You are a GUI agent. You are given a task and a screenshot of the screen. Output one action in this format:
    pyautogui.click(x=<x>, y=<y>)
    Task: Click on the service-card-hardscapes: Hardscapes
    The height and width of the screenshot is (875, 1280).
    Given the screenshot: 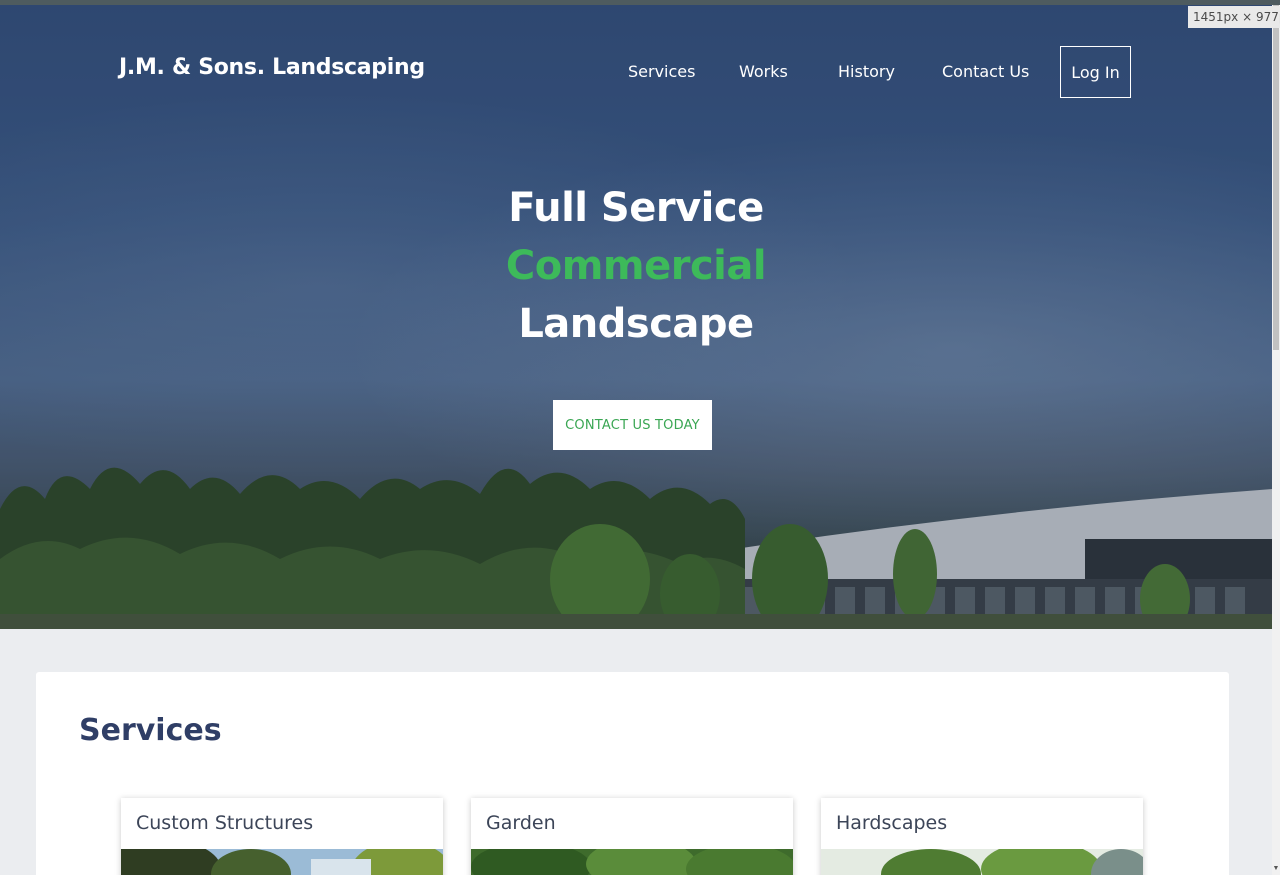 What is the action you would take?
    pyautogui.click(x=982, y=836)
    